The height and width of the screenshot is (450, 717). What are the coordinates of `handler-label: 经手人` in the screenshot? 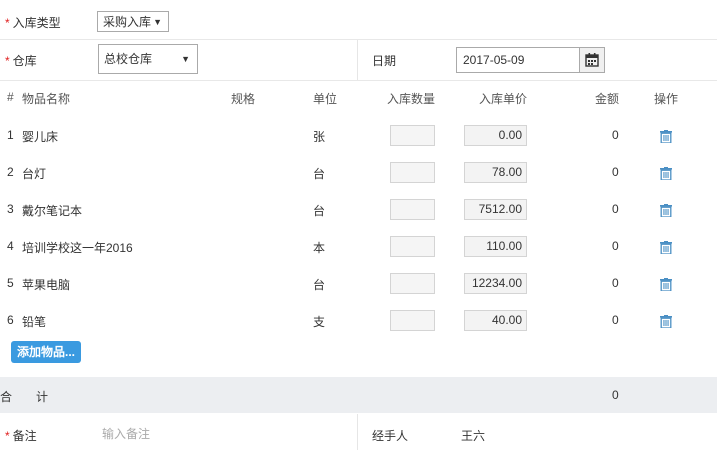 It's located at (390, 436).